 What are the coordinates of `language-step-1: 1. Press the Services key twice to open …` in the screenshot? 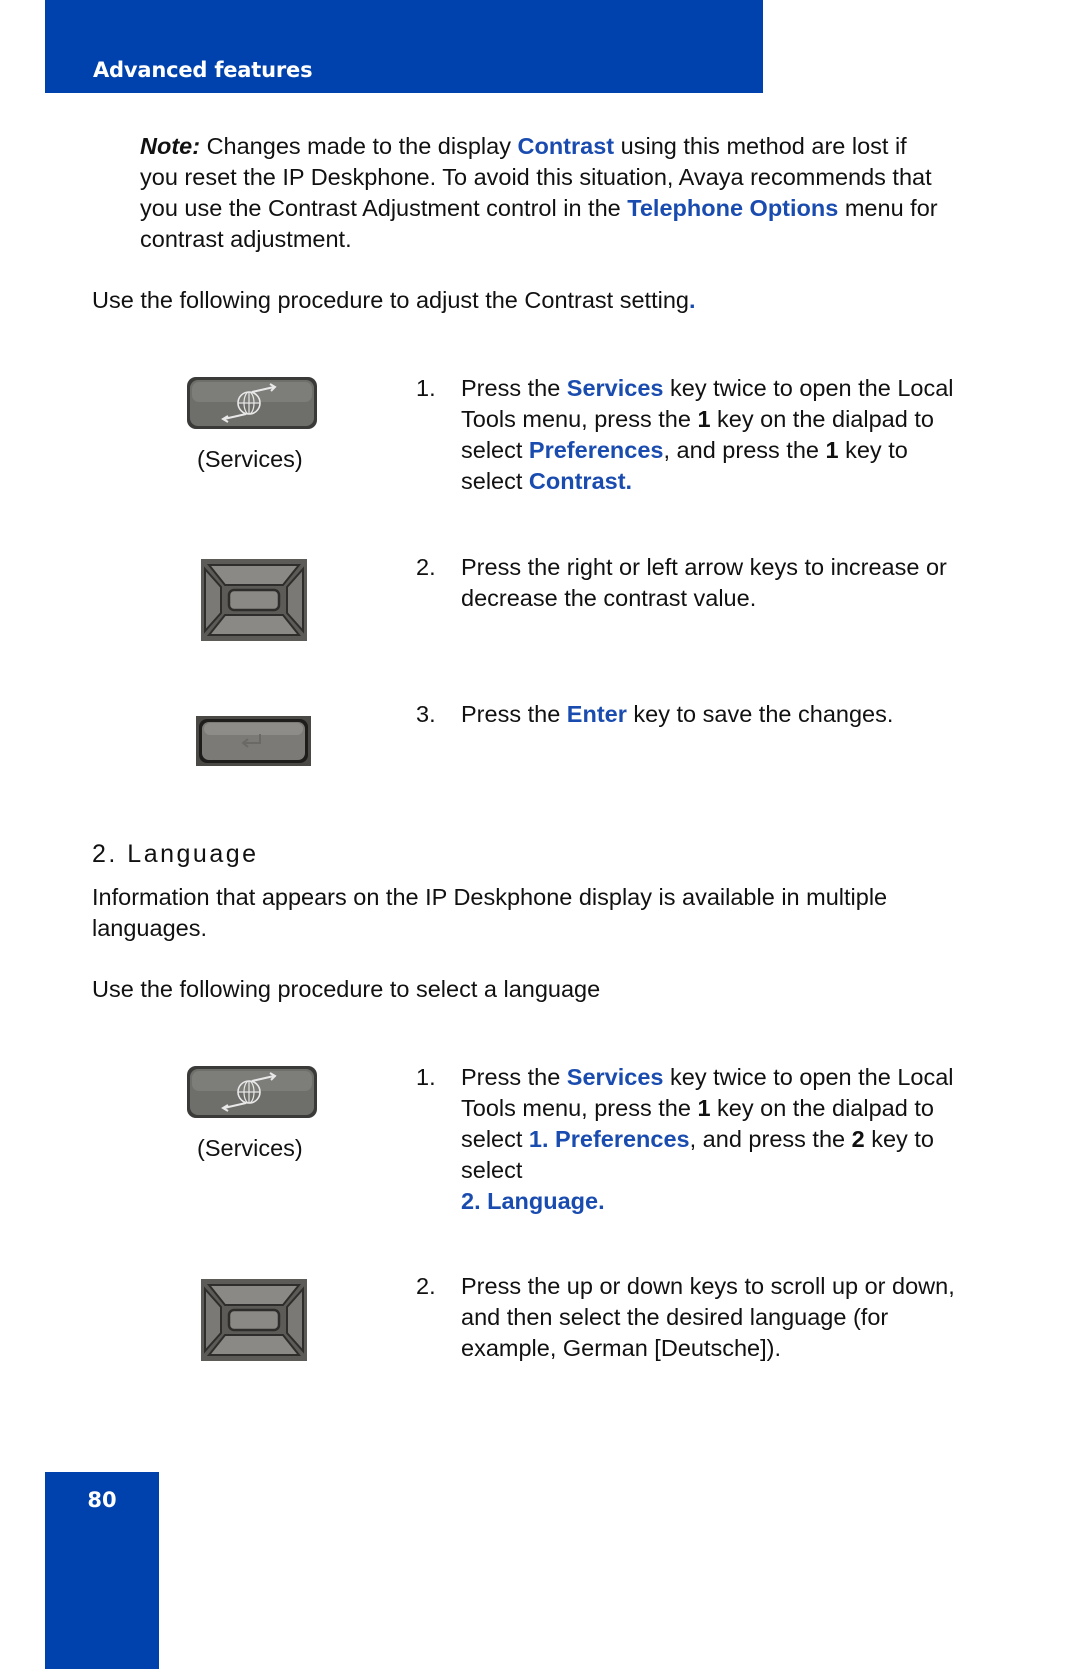 It's located at (686, 1139).